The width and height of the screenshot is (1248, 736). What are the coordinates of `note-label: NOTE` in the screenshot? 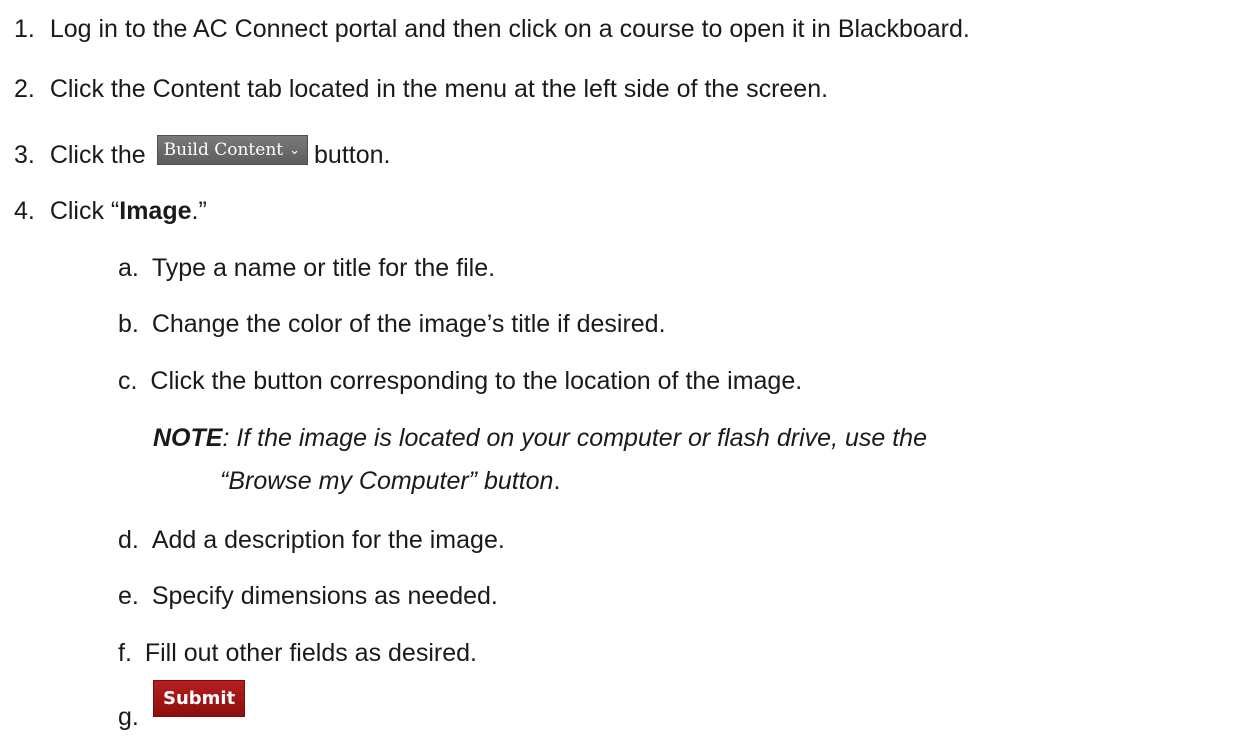 It's located at (188, 438).